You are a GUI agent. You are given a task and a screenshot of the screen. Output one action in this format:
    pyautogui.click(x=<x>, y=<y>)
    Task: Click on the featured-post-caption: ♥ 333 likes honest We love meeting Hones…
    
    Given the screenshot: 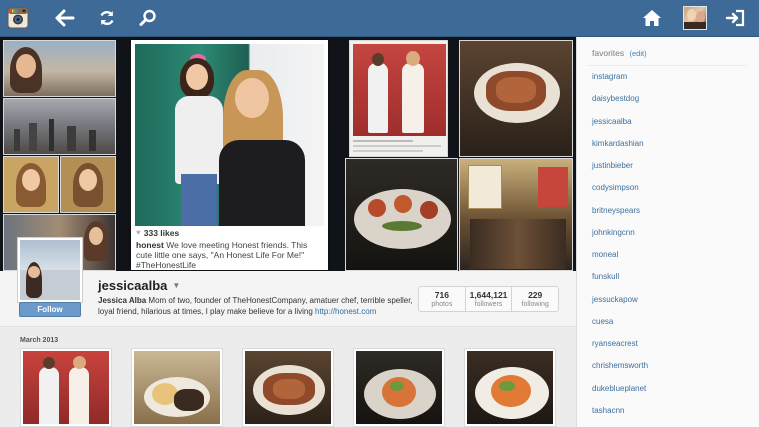 What is the action you would take?
    pyautogui.click(x=230, y=249)
    